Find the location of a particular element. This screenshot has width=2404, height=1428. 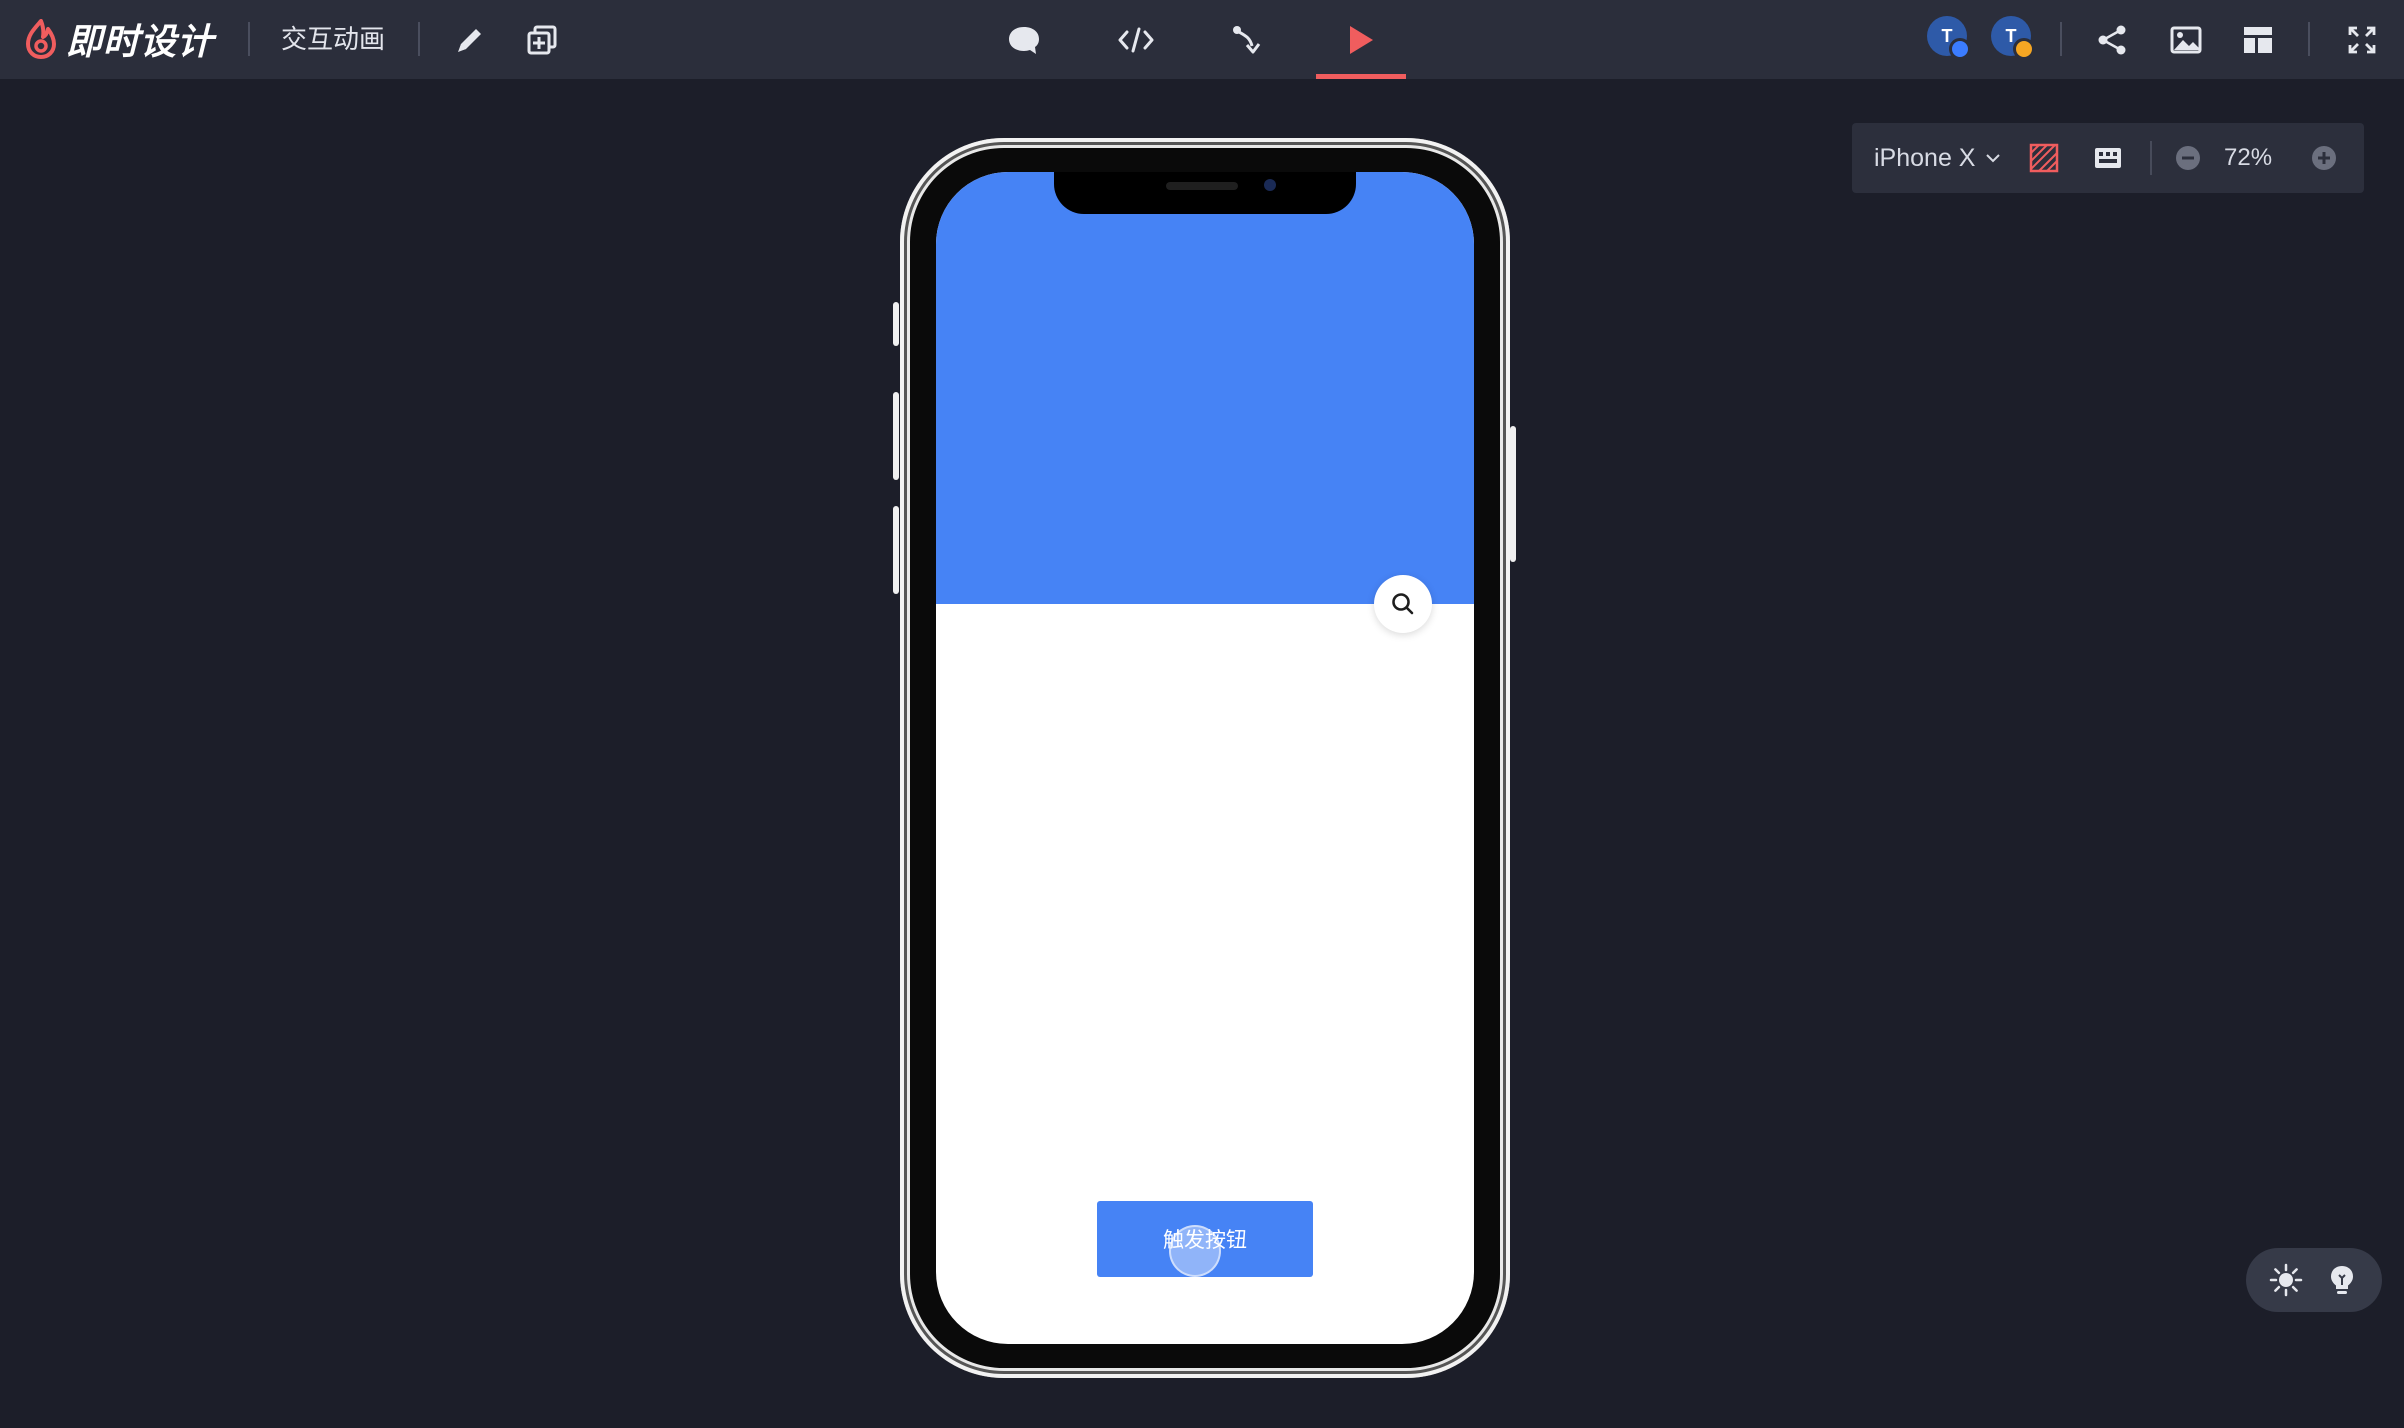

brand-logo: 即时设计 is located at coordinates (119, 39).